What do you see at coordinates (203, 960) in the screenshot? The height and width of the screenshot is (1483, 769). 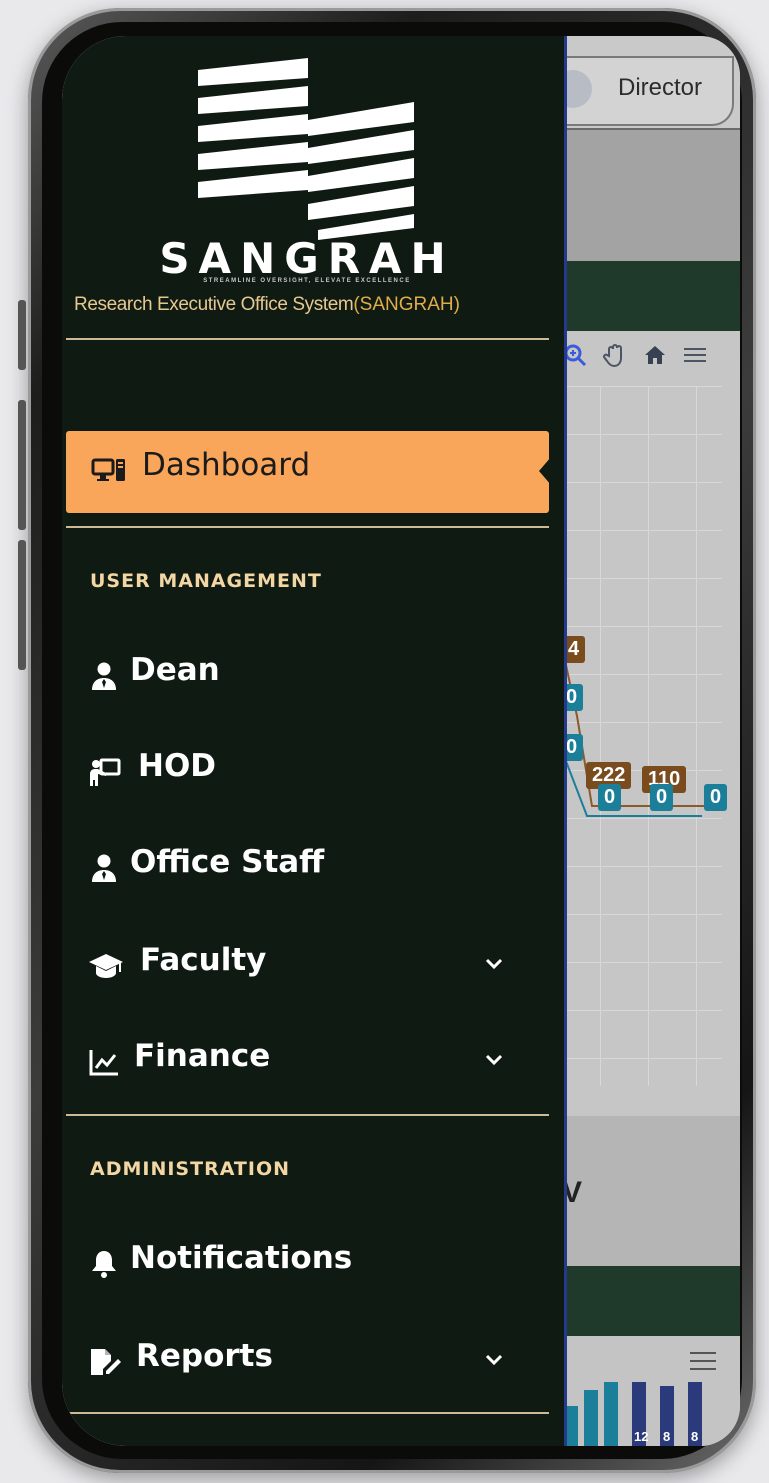 I see `sidebar-item-label: Faculty` at bounding box center [203, 960].